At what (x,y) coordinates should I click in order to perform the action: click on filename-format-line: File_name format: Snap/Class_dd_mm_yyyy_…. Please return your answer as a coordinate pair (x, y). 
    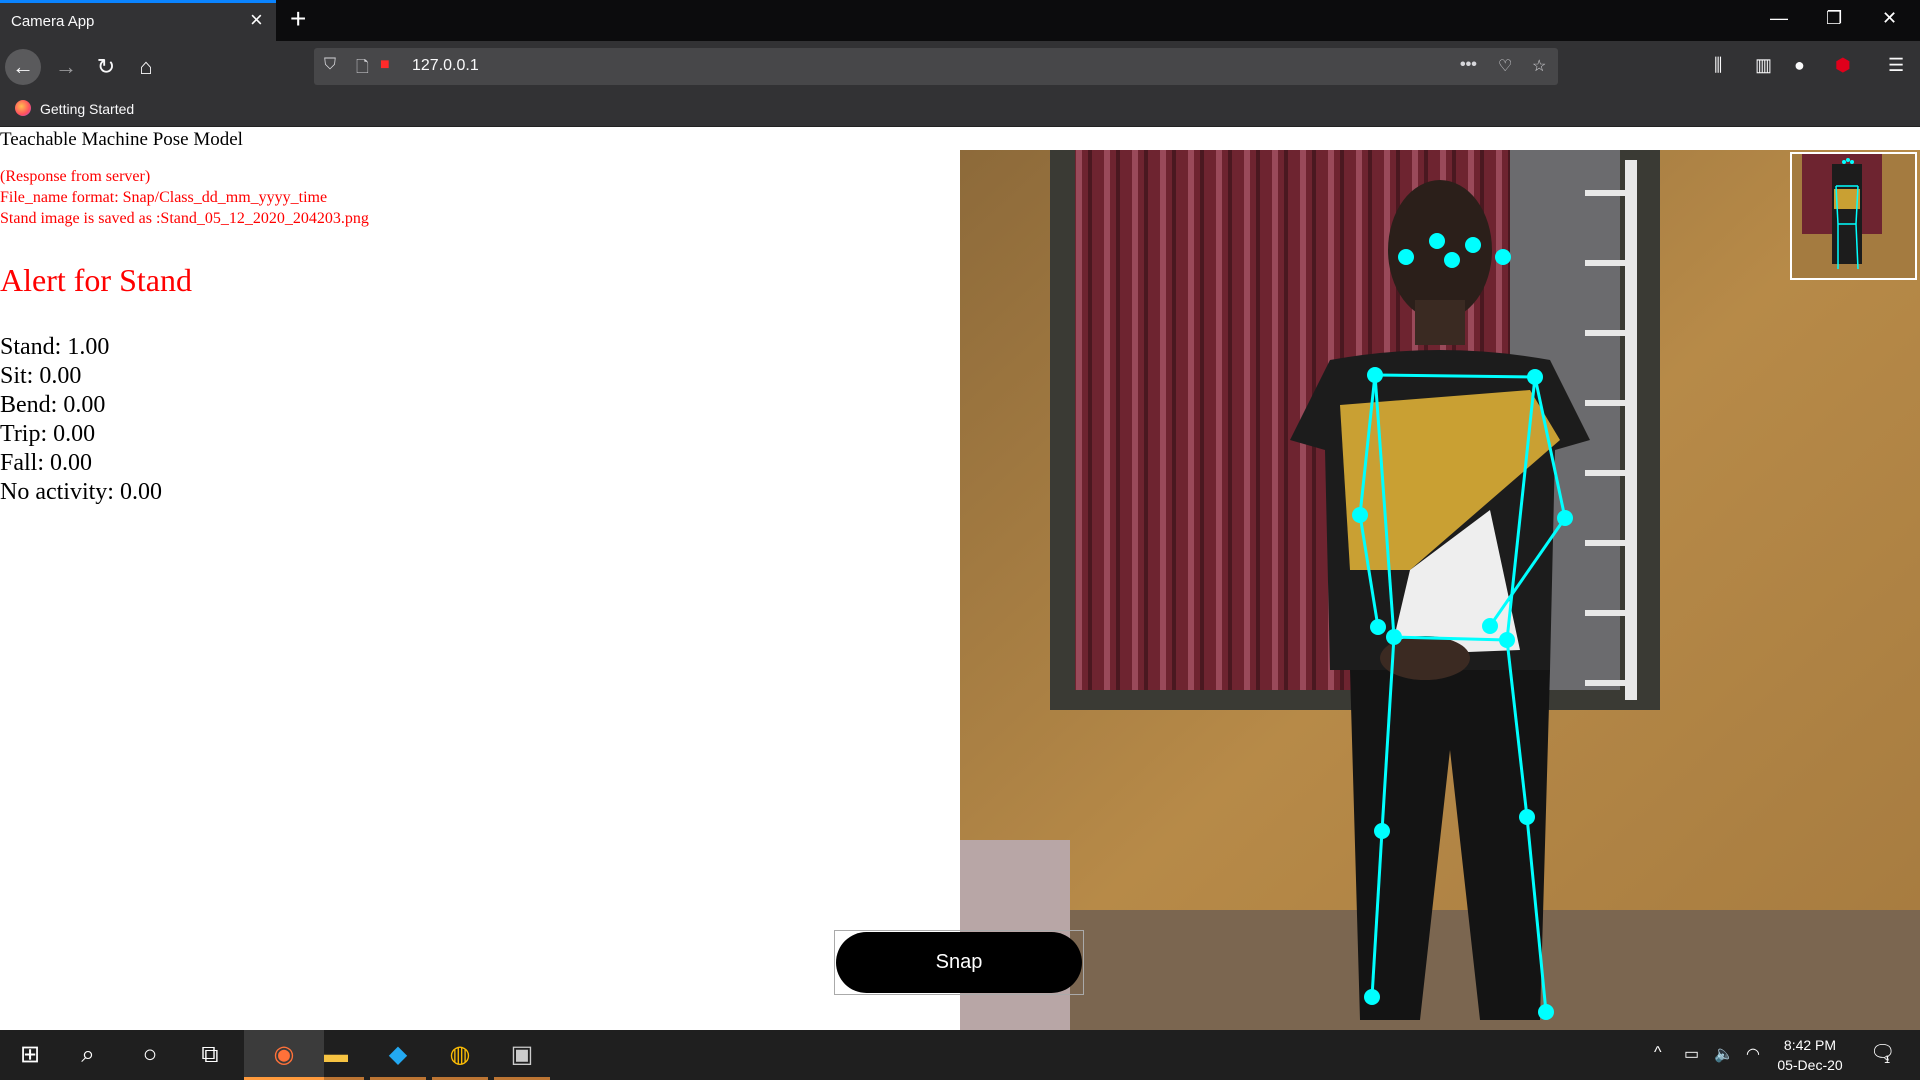
    Looking at the image, I should click on (164, 197).